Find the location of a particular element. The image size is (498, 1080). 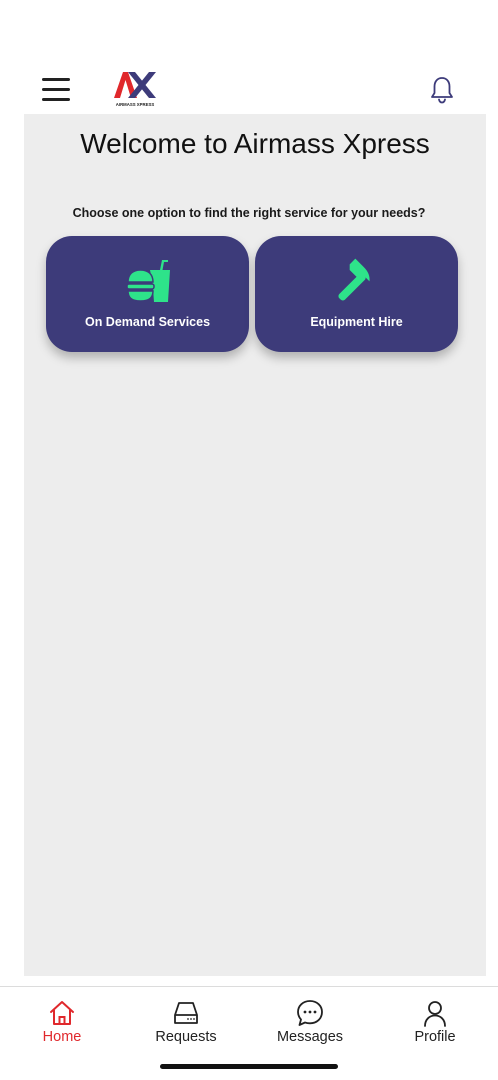

inbox-icon is located at coordinates (186, 1013).